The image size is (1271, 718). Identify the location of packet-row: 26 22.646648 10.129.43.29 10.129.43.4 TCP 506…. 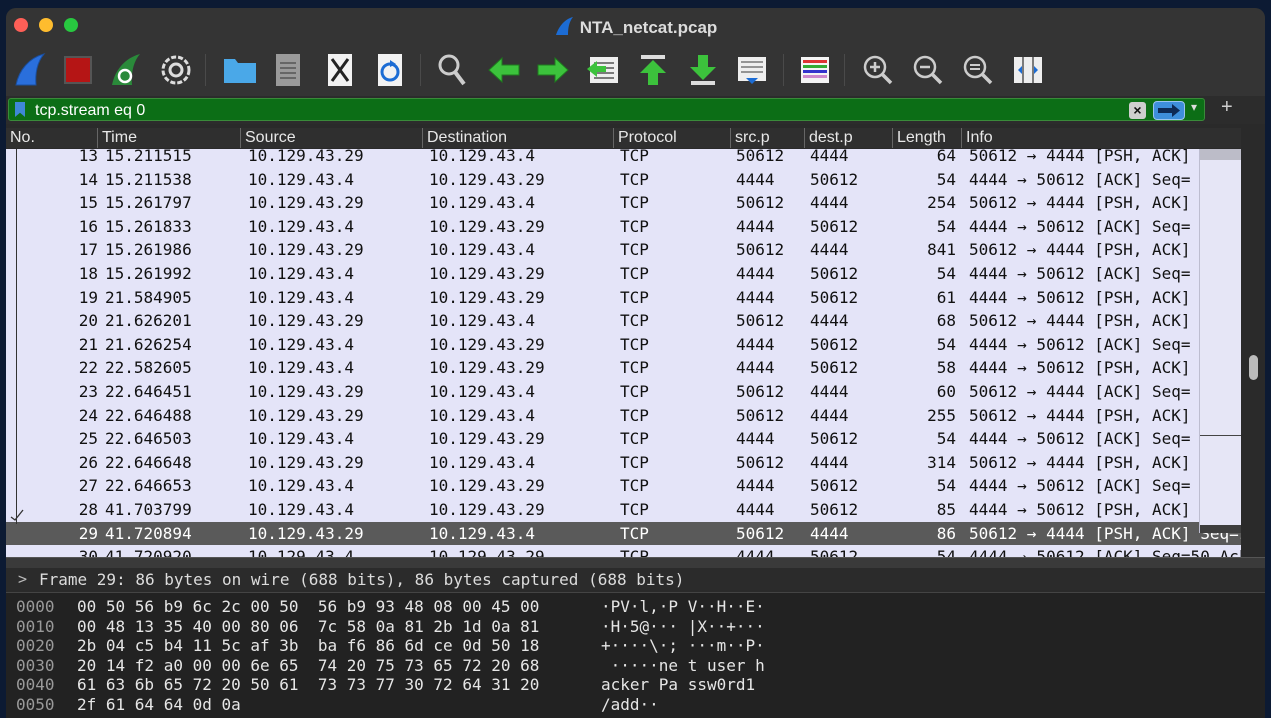
(623, 463).